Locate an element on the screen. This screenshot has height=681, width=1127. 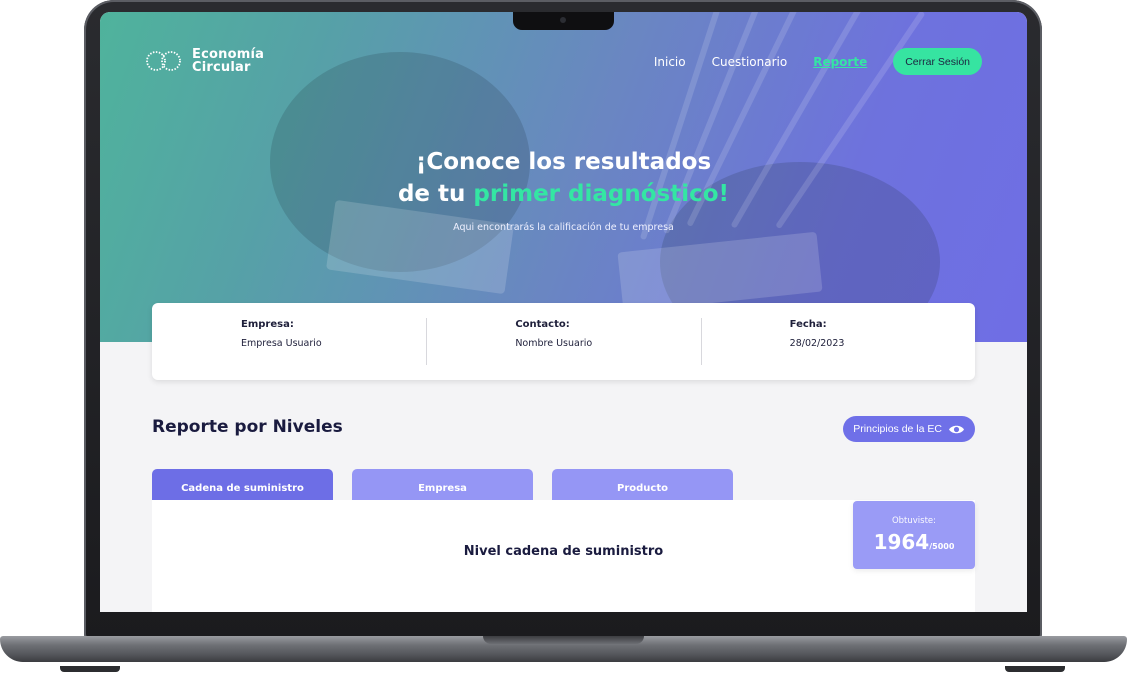
tab-producto: Producto is located at coordinates (642, 485).